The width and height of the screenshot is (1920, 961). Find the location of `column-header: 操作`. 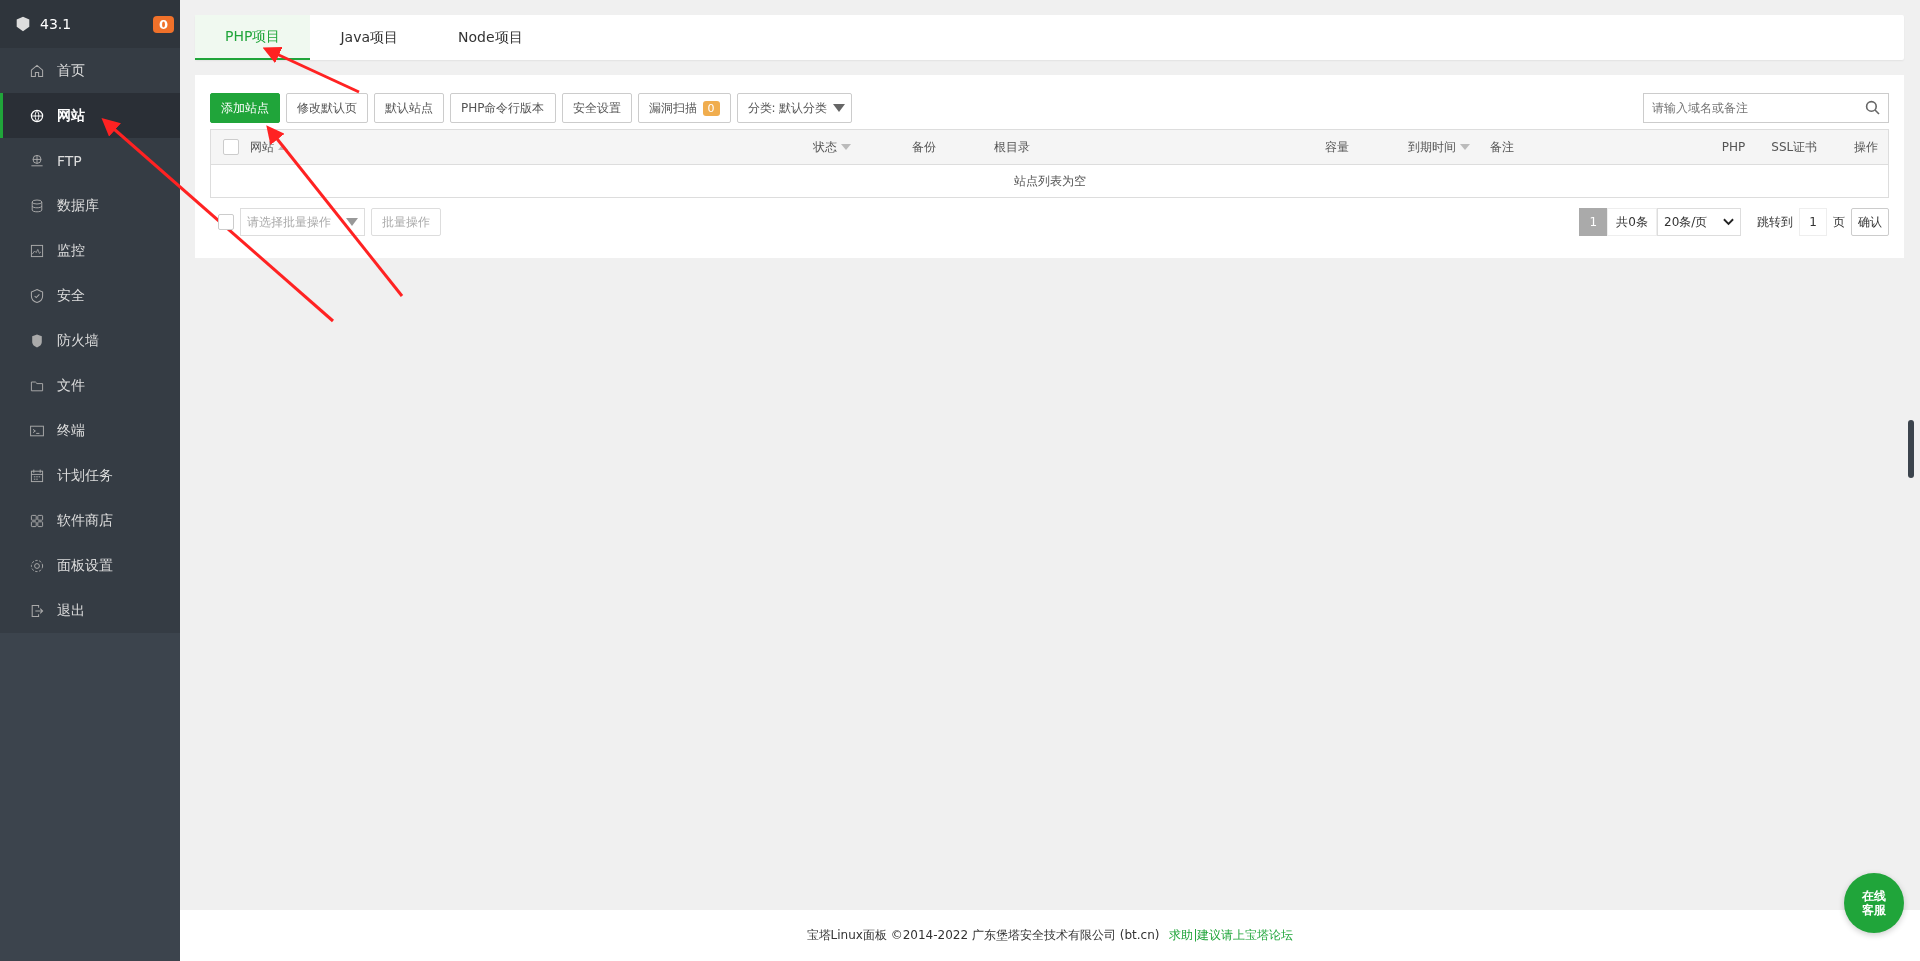

column-header: 操作 is located at coordinates (1866, 147).